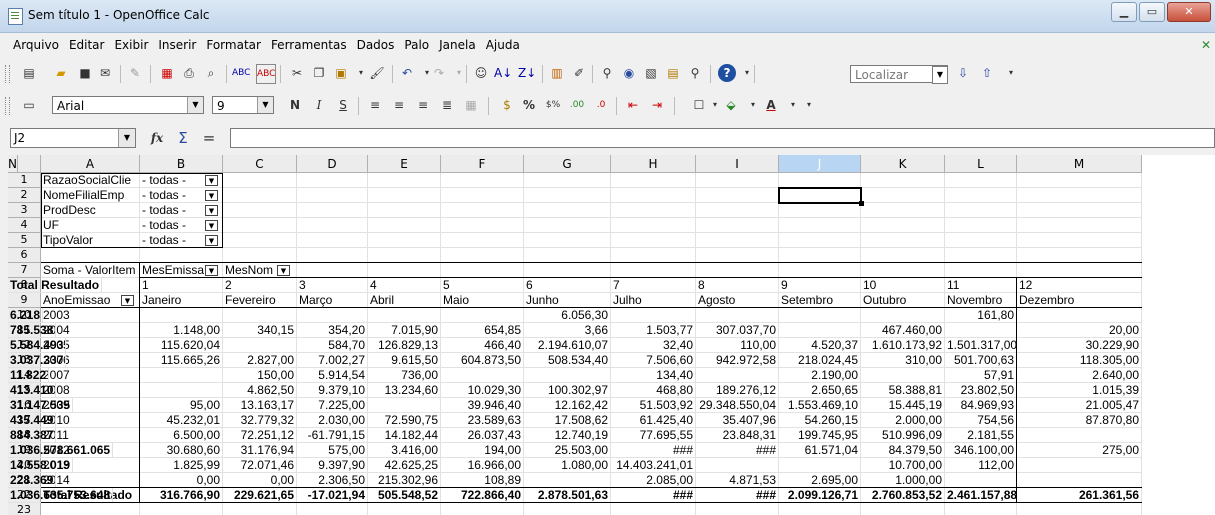 Image resolution: width=1215 pixels, height=515 pixels. Describe the element at coordinates (332, 375) in the screenshot. I see `value-cell: 5.914,54` at that location.